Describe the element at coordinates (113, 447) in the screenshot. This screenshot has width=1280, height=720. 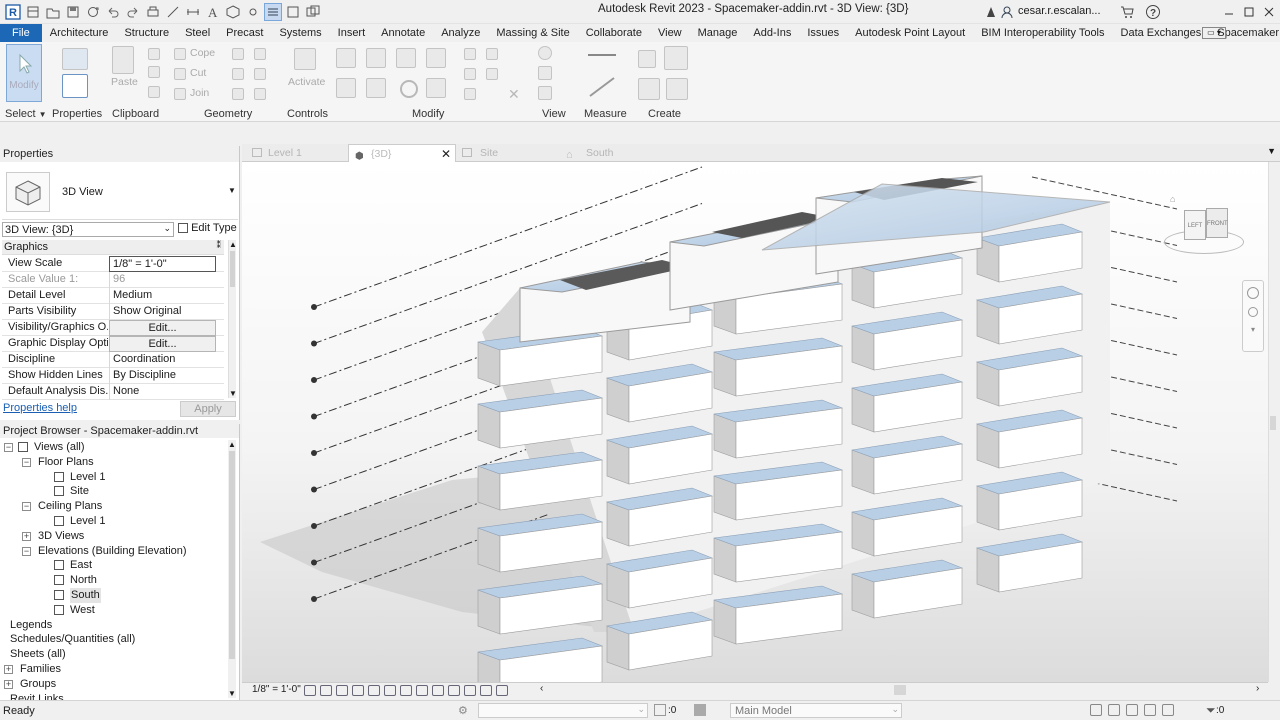
I see `tree-node: − Views (all)` at that location.